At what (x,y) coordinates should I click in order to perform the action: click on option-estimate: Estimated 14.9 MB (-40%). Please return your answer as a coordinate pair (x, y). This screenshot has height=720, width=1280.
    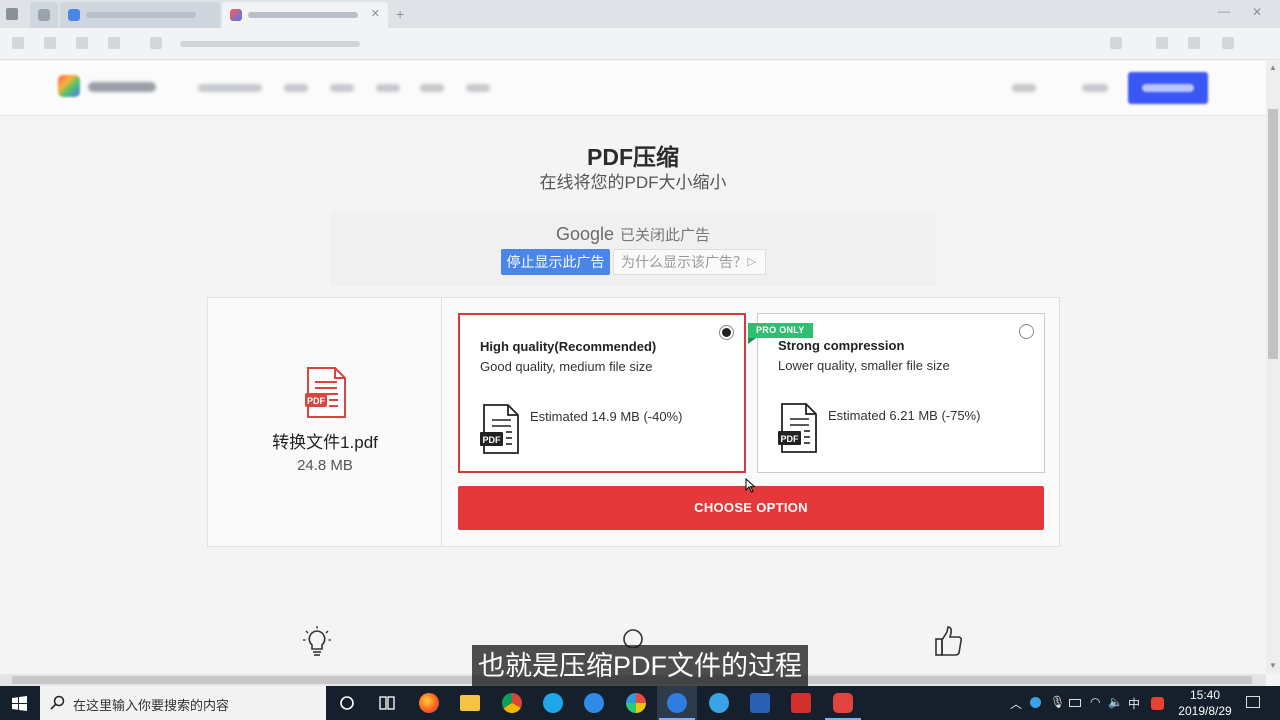
    Looking at the image, I should click on (606, 416).